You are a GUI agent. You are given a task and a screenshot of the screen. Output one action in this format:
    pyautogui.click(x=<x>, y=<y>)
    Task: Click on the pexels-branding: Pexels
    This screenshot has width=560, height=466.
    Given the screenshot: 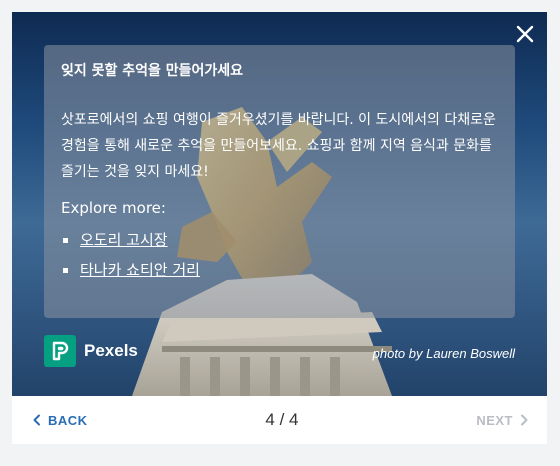 What is the action you would take?
    pyautogui.click(x=91, y=351)
    